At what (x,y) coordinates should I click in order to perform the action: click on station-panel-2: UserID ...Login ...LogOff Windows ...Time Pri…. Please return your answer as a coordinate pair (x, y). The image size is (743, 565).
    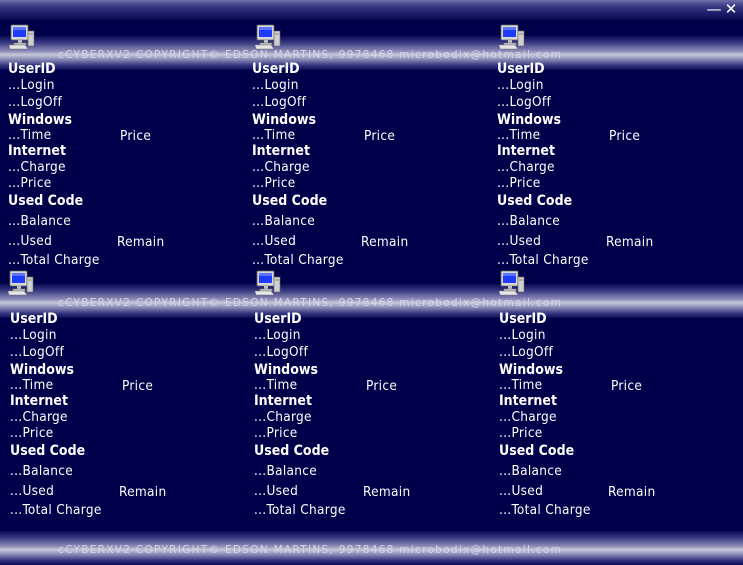
    Looking at the image, I should click on (374, 164).